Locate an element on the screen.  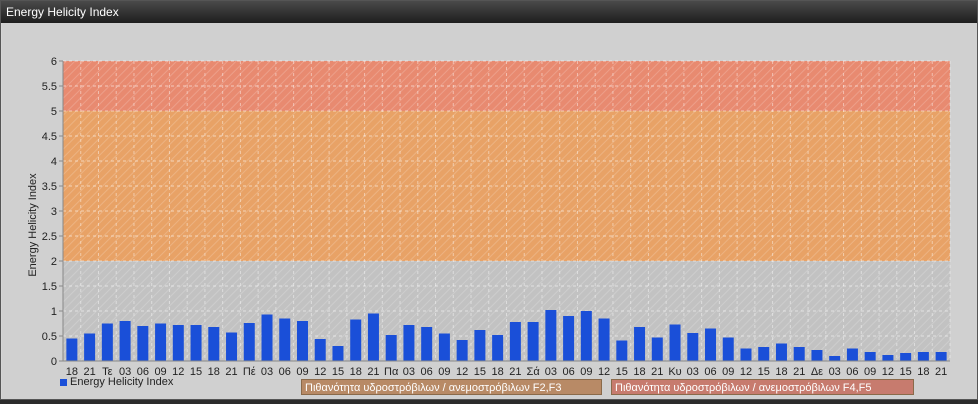
y-tick-label: 3 is located at coordinates (54, 212).